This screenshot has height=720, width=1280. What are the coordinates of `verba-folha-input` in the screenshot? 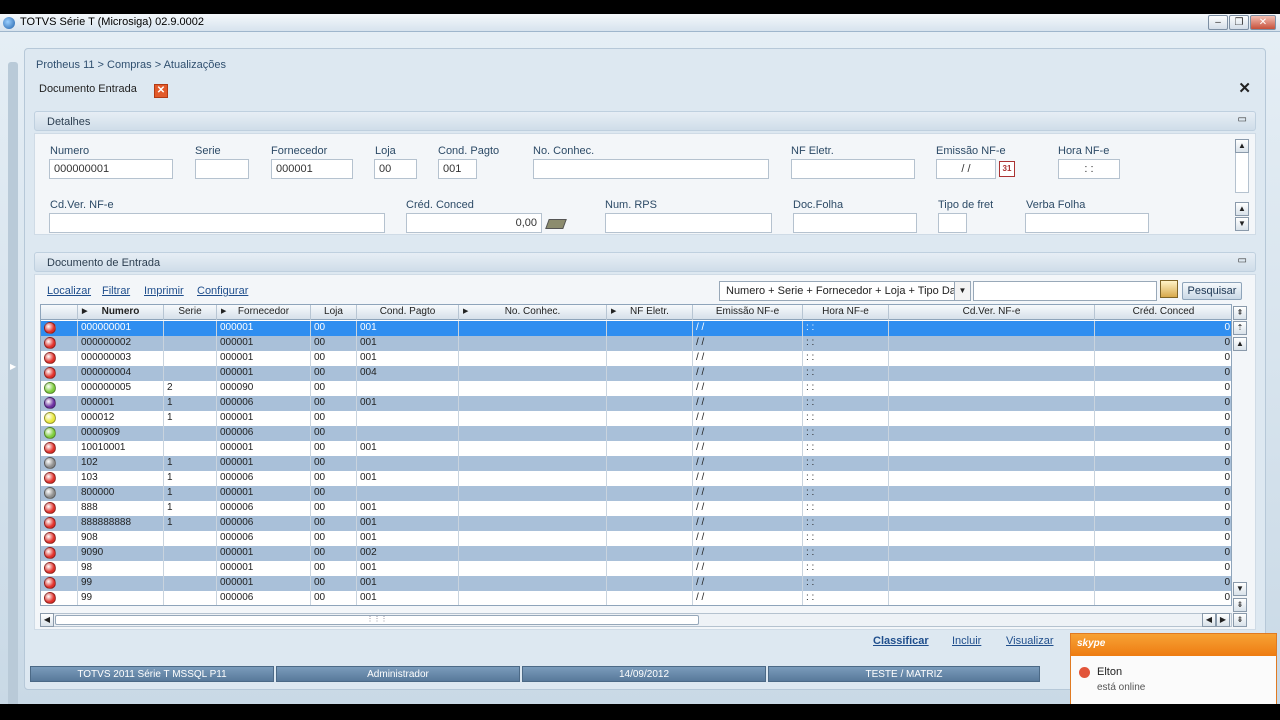 It's located at (1087, 223).